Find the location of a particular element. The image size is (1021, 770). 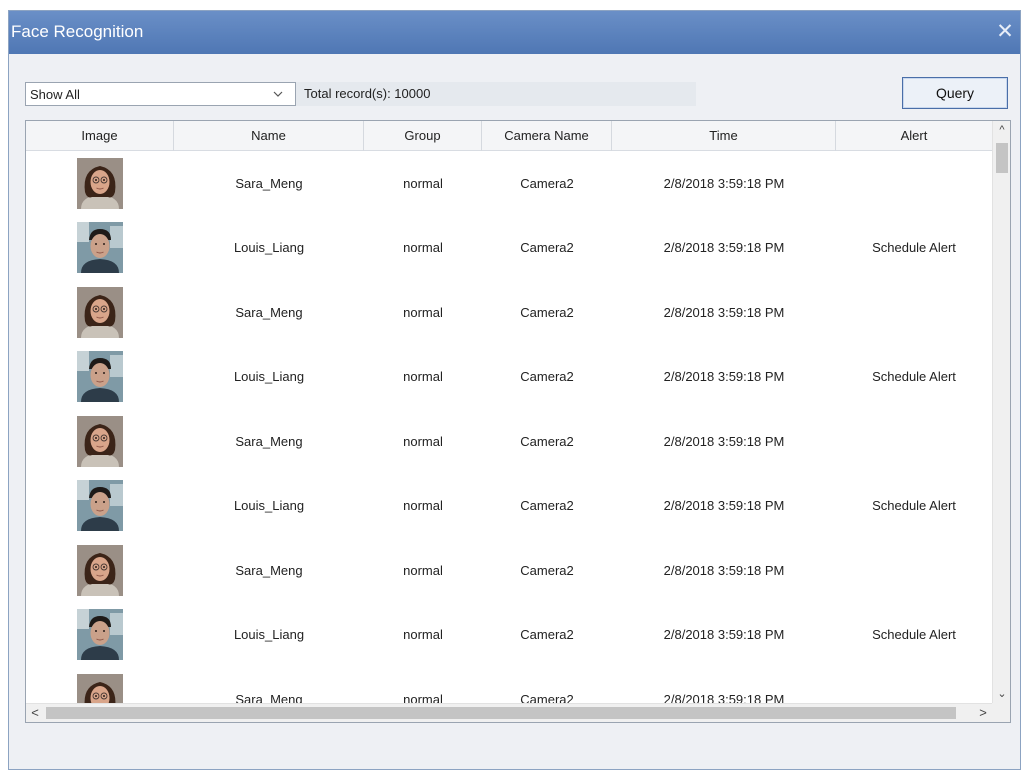

scroll-down-arrow: ⌄ is located at coordinates (1001, 694).